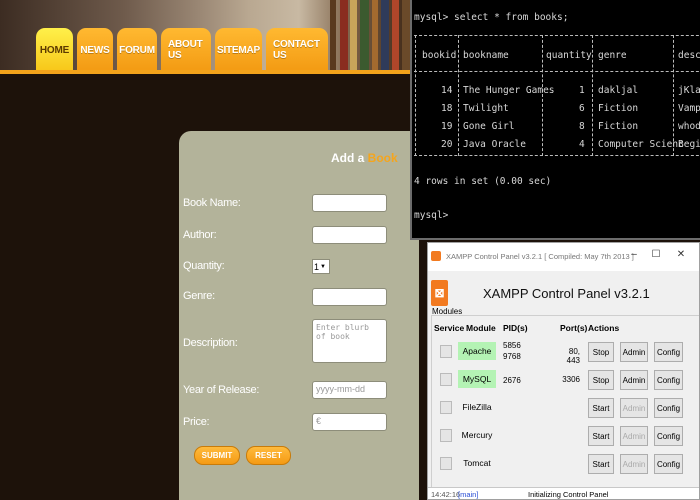 The image size is (700, 500). I want to click on cell-bookname: Twilight, so click(486, 108).